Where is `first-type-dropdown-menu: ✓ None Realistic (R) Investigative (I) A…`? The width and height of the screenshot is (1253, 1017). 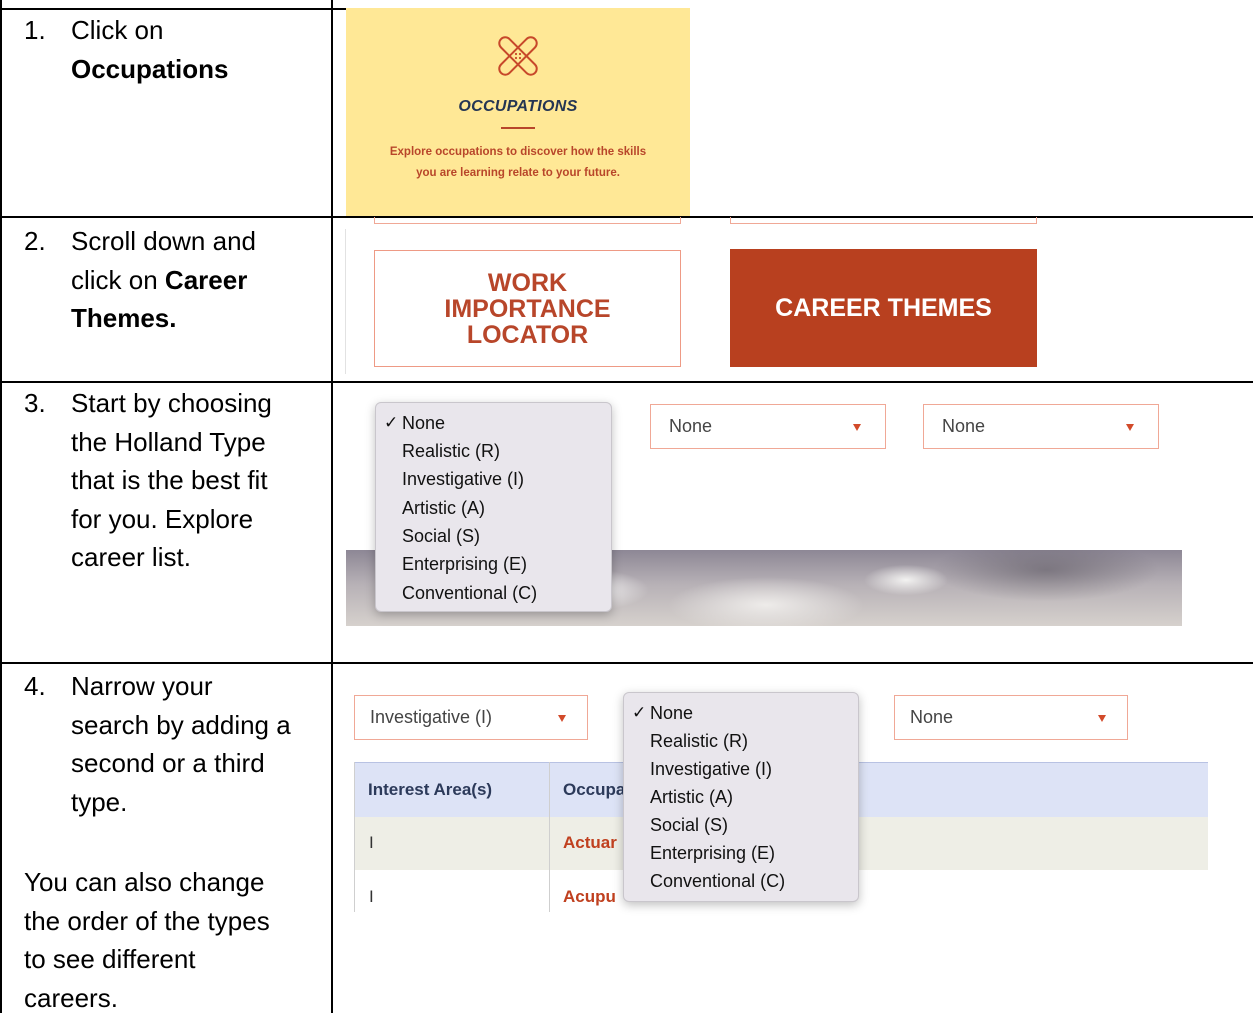
first-type-dropdown-menu: ✓ None Realistic (R) Investigative (I) A… is located at coordinates (493, 507).